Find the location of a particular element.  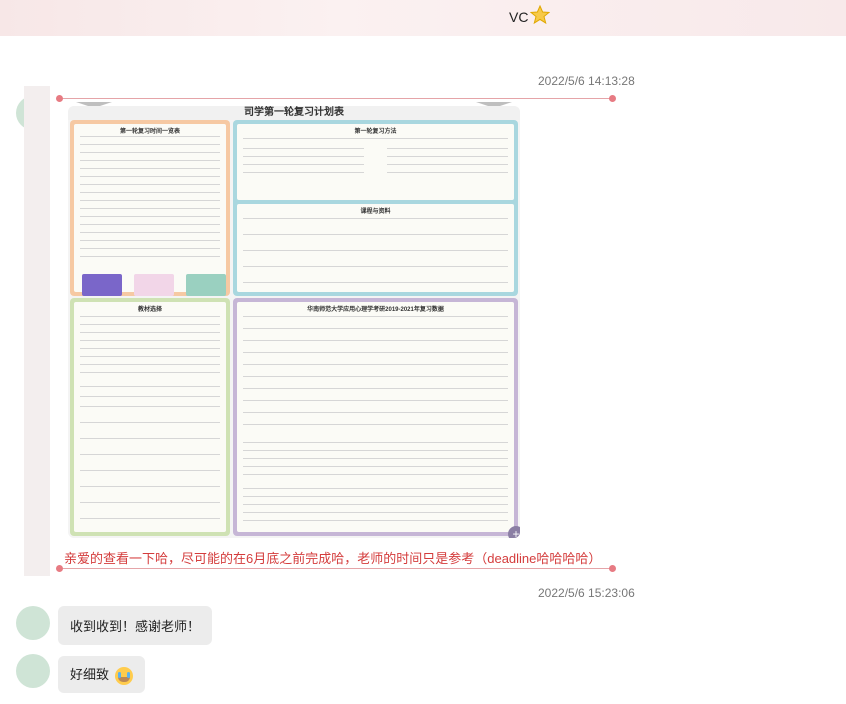

chat-title: VC is located at coordinates (519, 17).